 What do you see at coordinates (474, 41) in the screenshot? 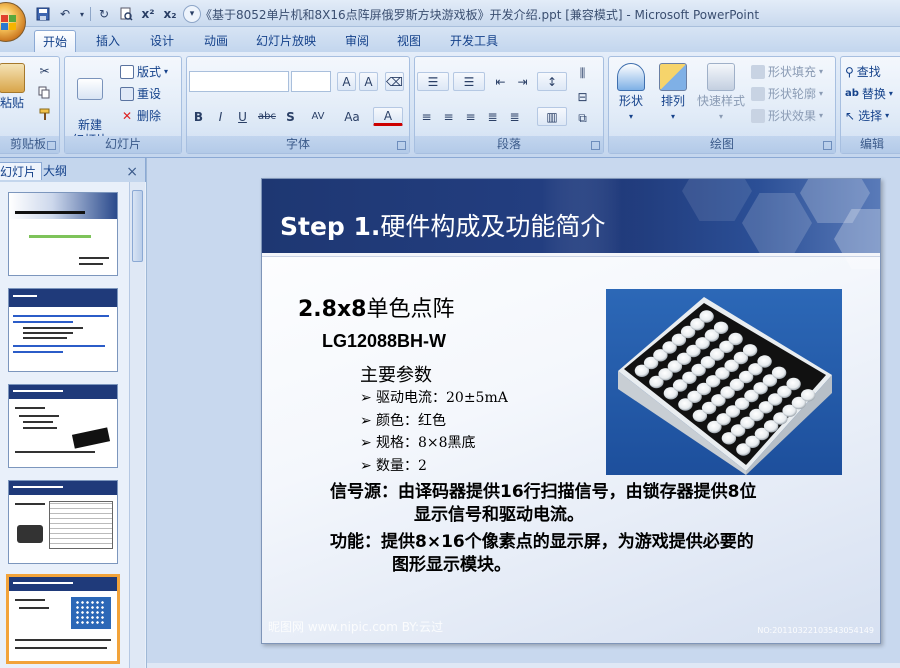
I see `tab-developer: 开发工具` at bounding box center [474, 41].